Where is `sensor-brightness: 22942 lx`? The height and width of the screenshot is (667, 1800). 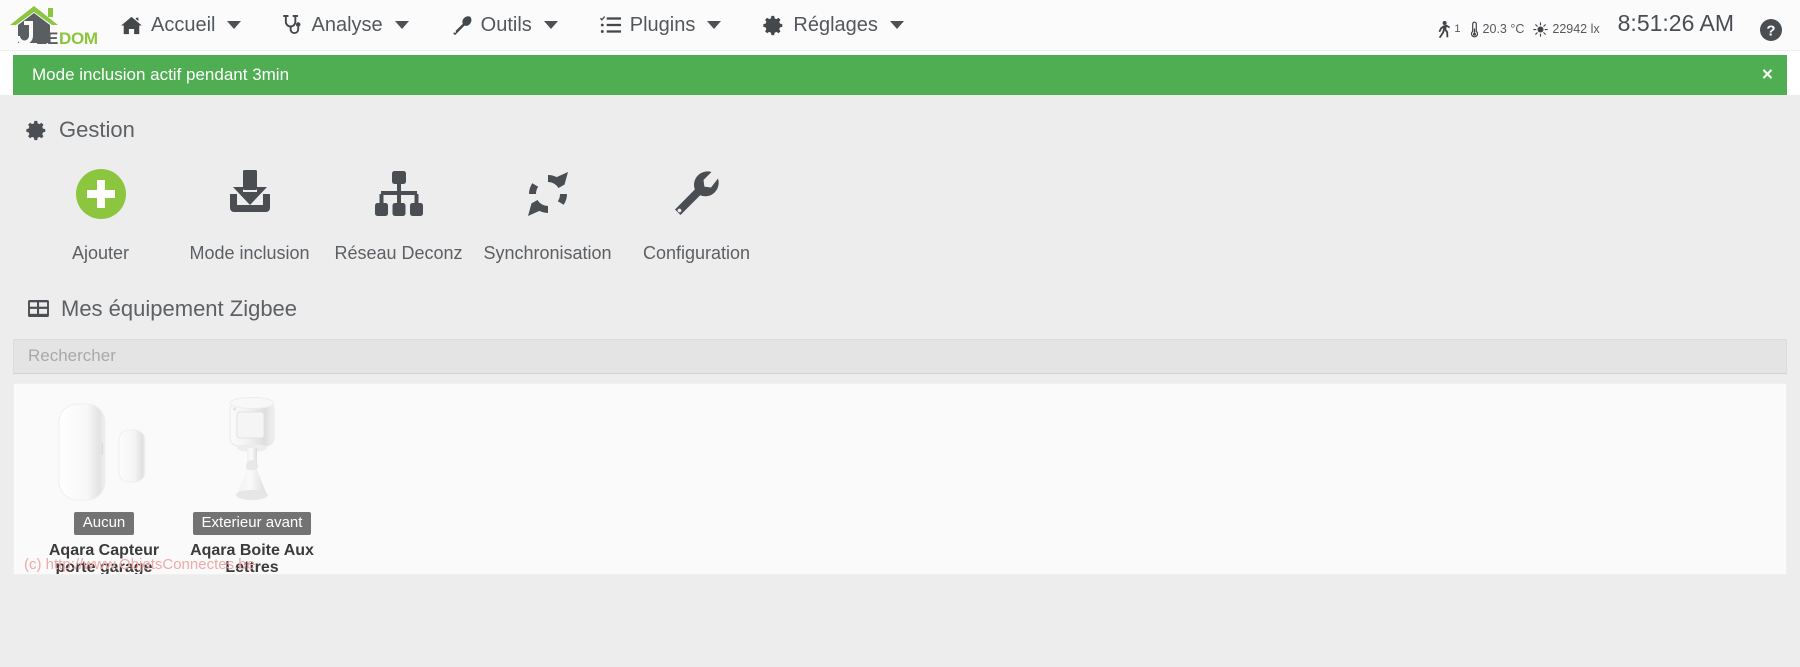
sensor-brightness: 22942 lx is located at coordinates (1566, 29).